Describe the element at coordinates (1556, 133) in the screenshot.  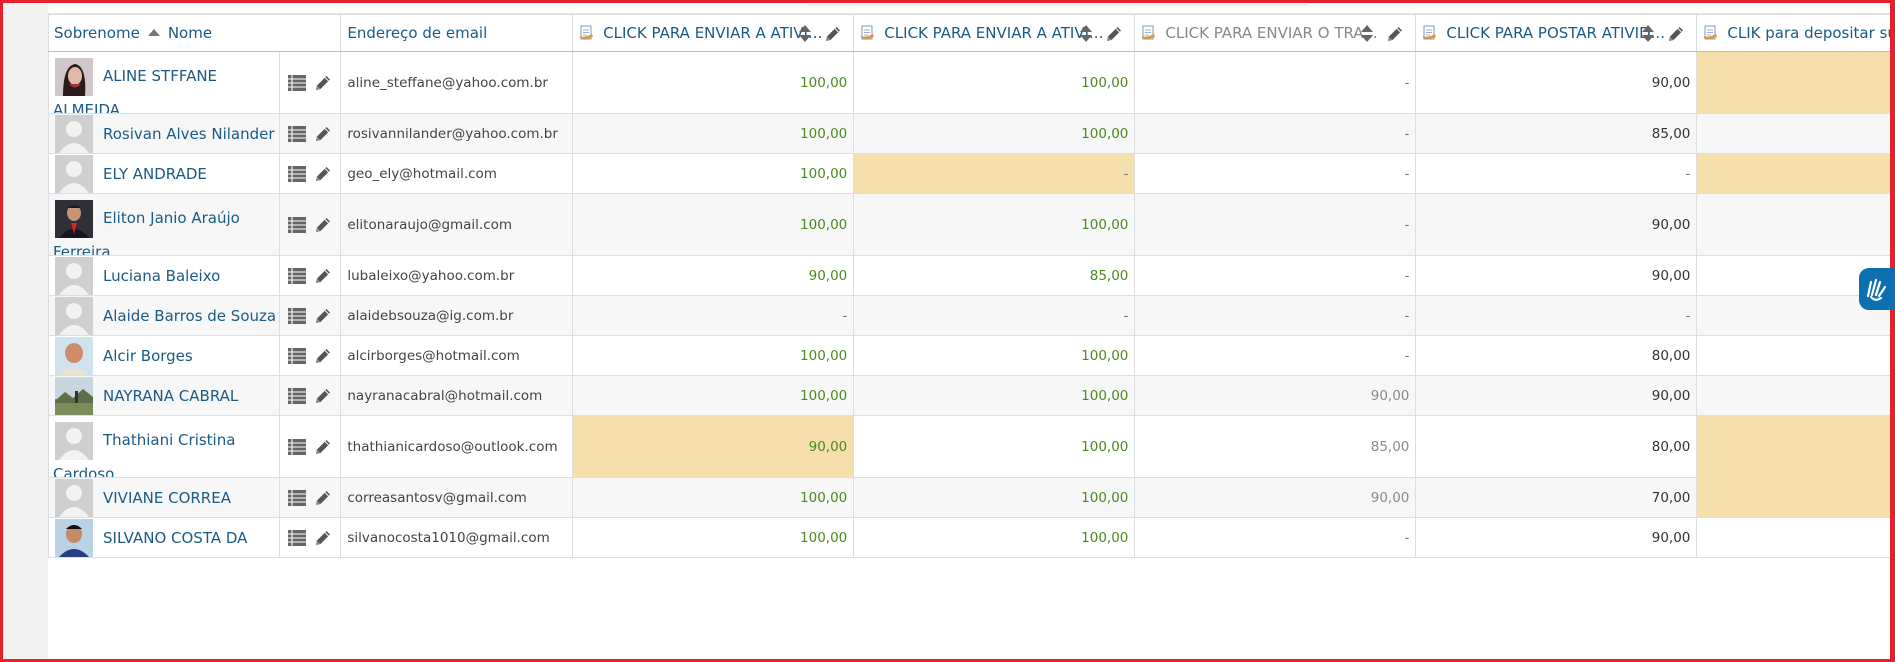
I see `grade-cell: 85,00` at that location.